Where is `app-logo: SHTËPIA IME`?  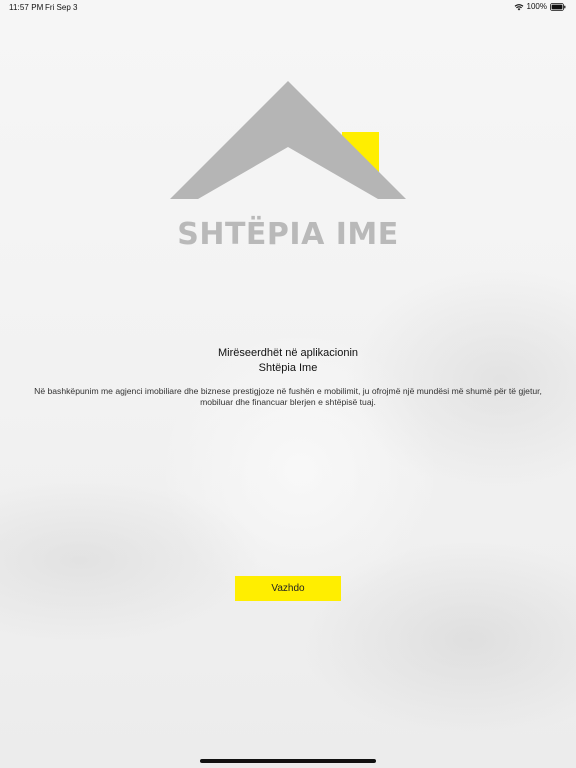
app-logo: SHTËPIA IME is located at coordinates (288, 167).